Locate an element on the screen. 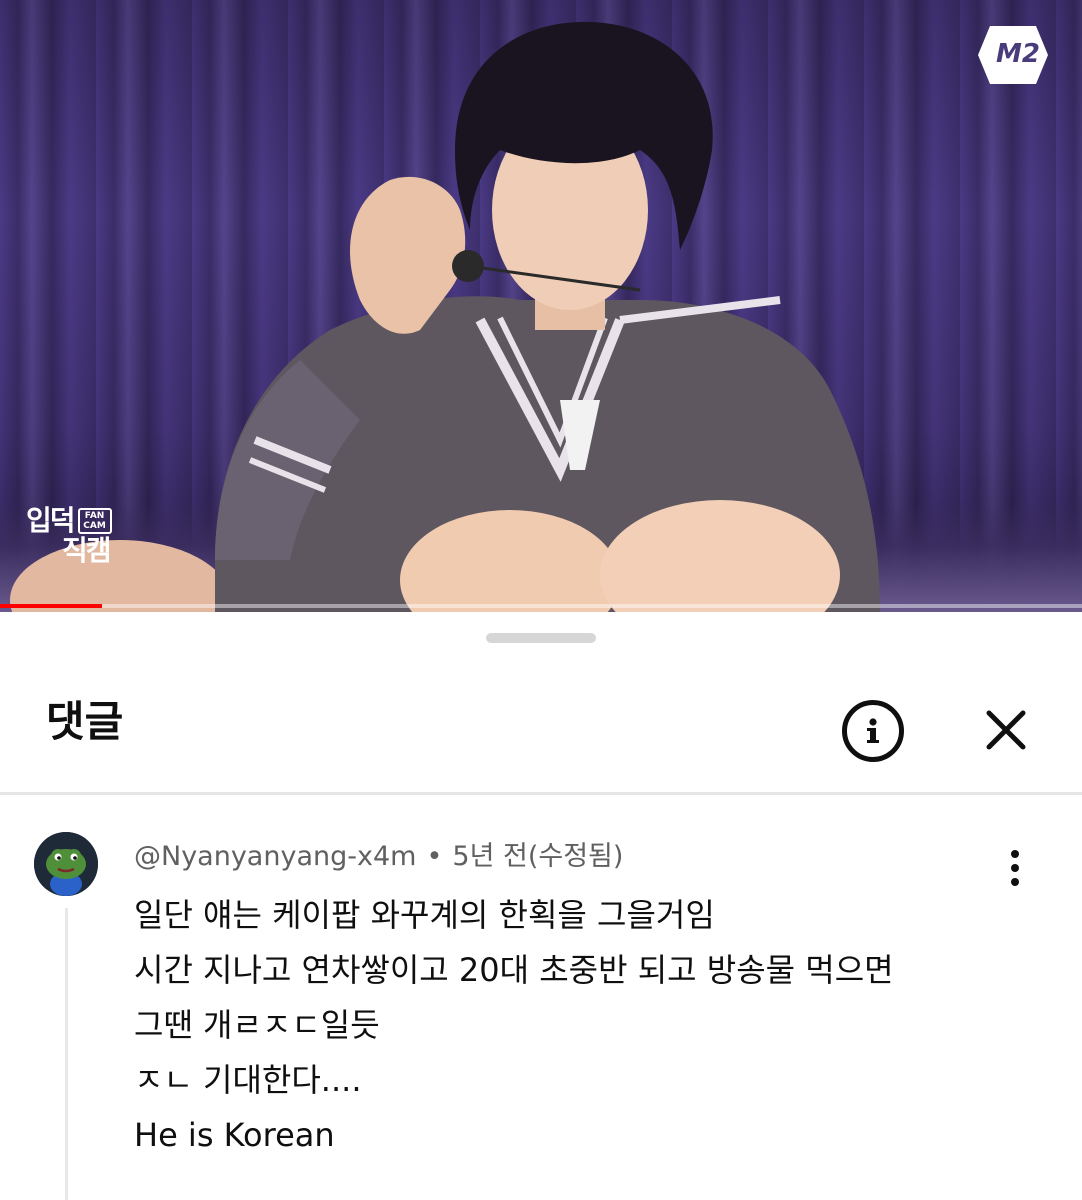 This screenshot has width=1082, height=1200. comment-author: @Nyanyanyang-x4m is located at coordinates (275, 856).